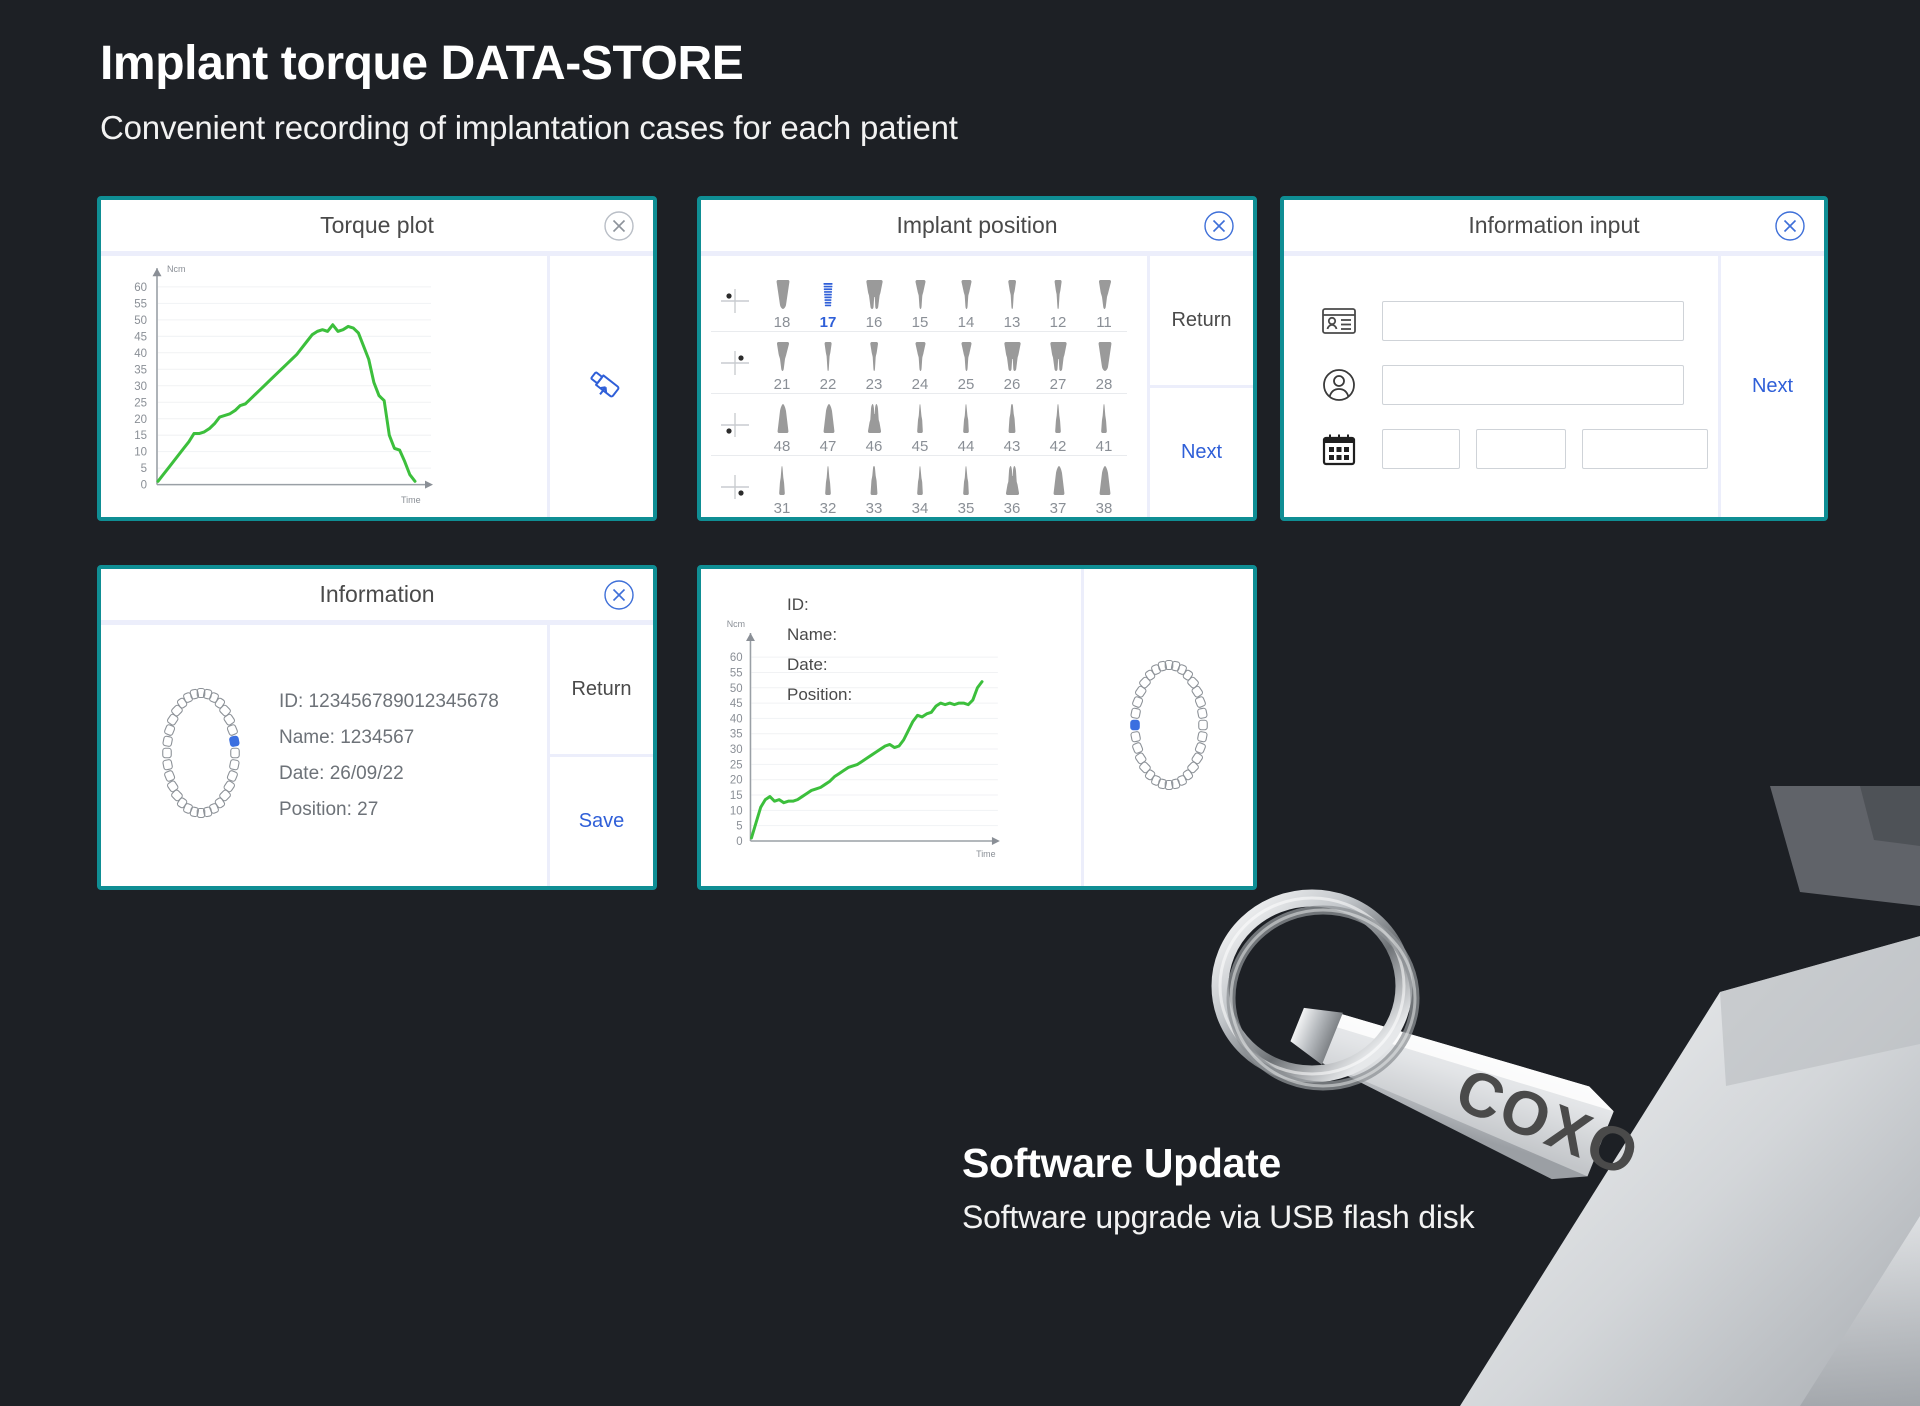 This screenshot has height=1406, width=1920. I want to click on y-axis-tick: 60, so click(140, 288).